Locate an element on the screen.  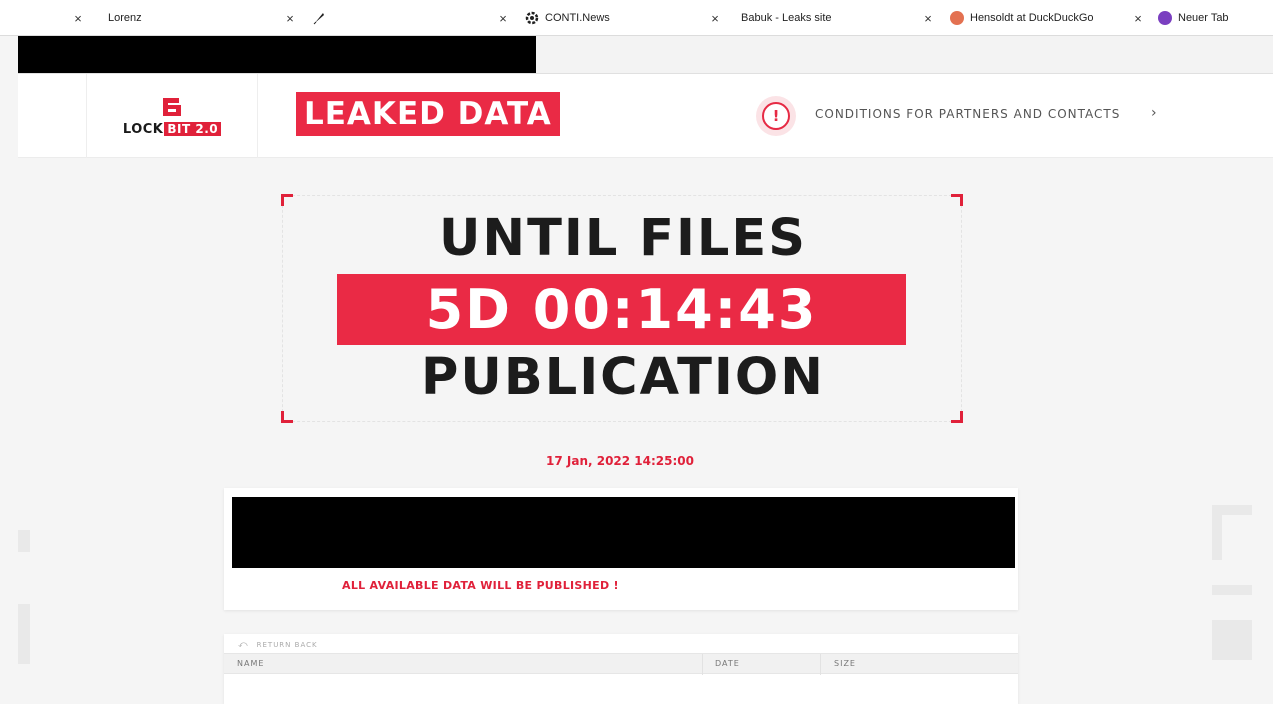
logo-text: LOCK is located at coordinates (143, 129).